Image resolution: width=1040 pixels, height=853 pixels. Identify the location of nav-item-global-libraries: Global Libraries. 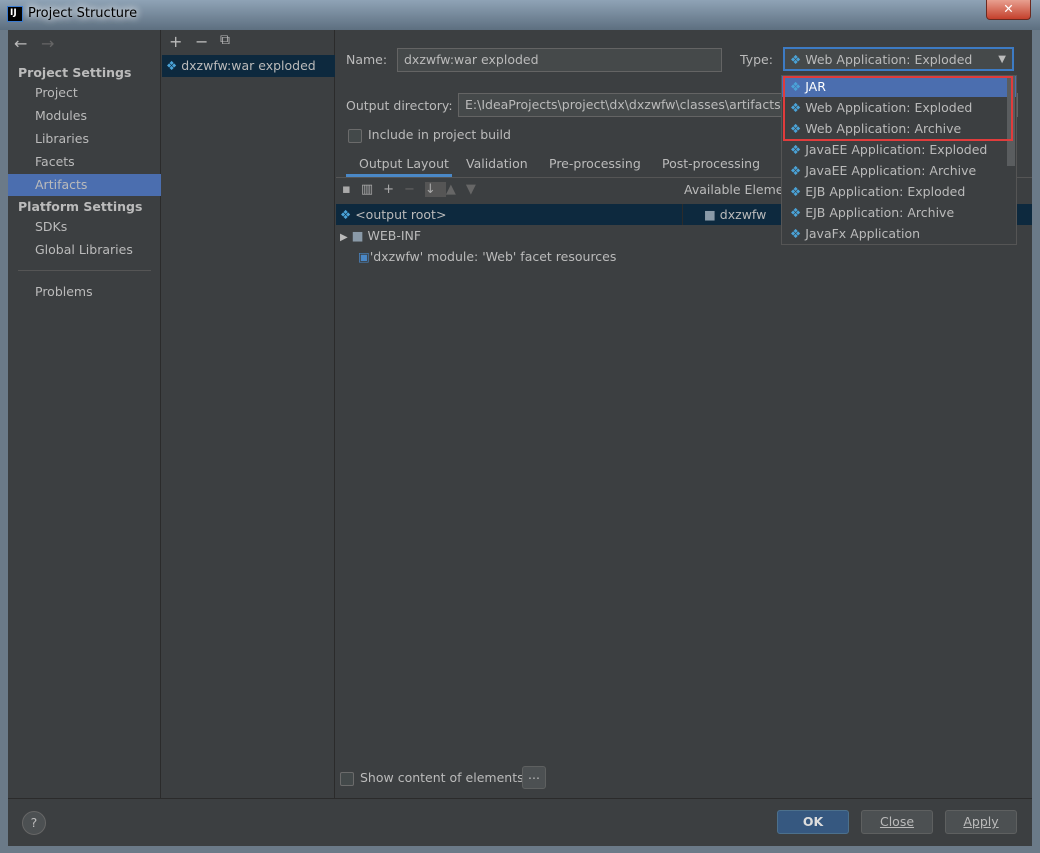
(84, 250).